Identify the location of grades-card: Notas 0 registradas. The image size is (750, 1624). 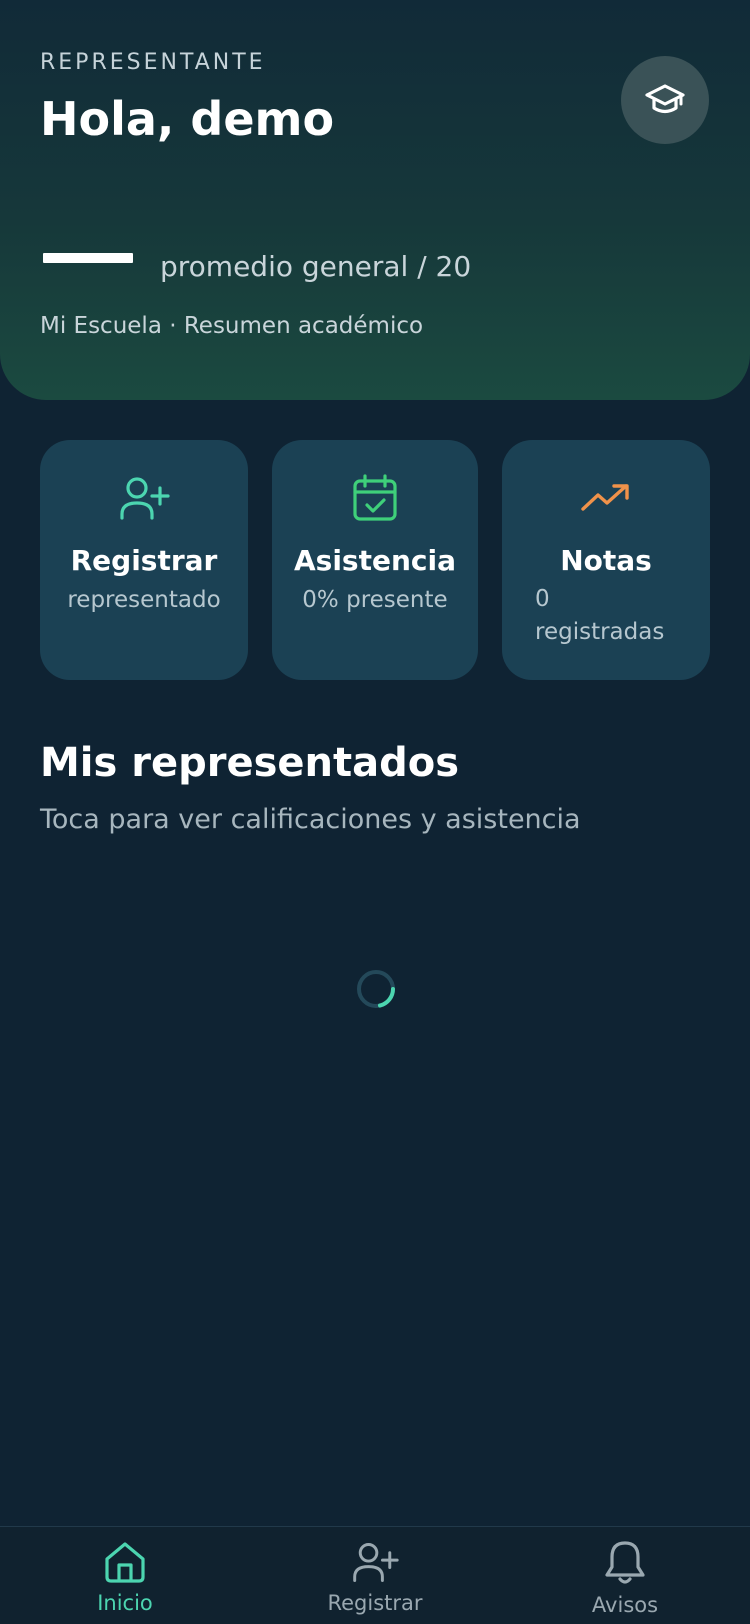
(606, 560).